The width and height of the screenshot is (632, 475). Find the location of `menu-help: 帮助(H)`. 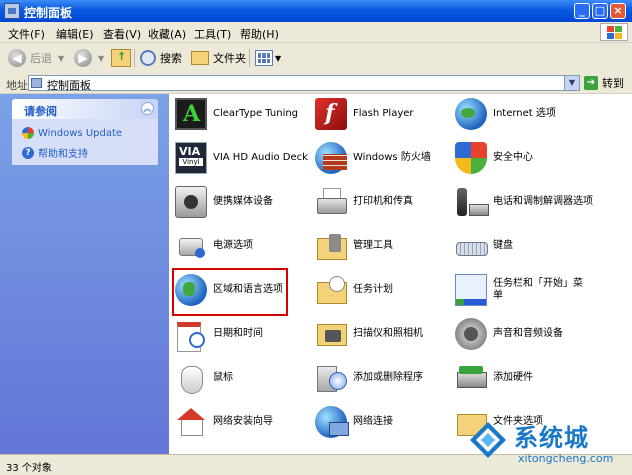

menu-help: 帮助(H) is located at coordinates (259, 34).